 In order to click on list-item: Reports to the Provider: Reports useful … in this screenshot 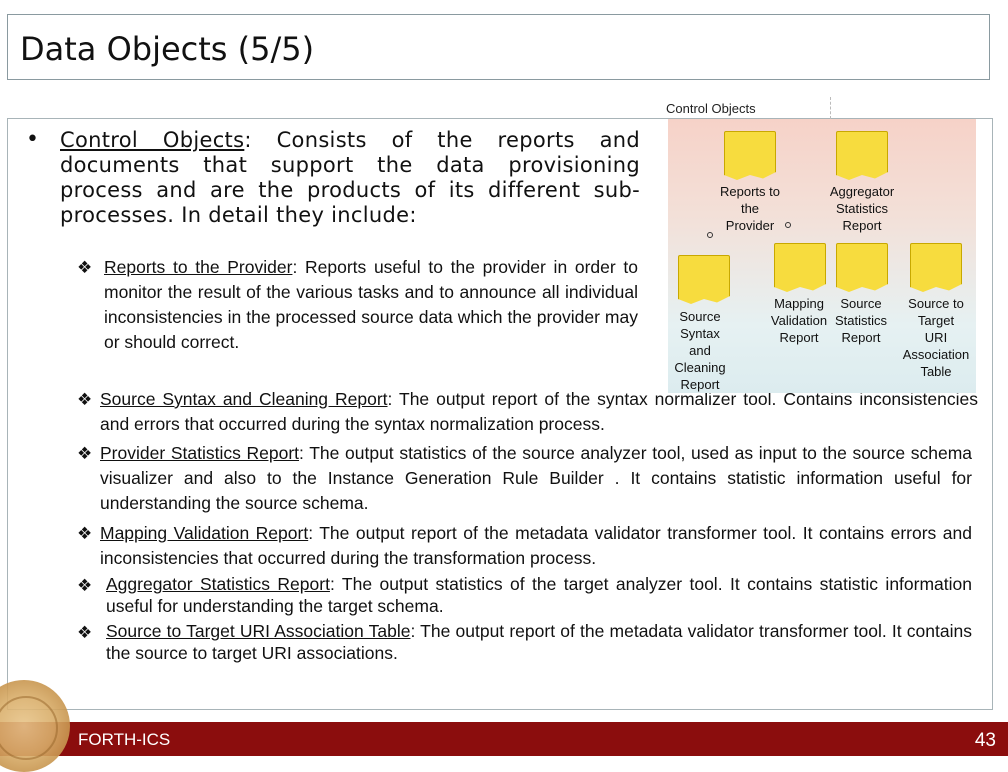, I will do `click(371, 304)`.